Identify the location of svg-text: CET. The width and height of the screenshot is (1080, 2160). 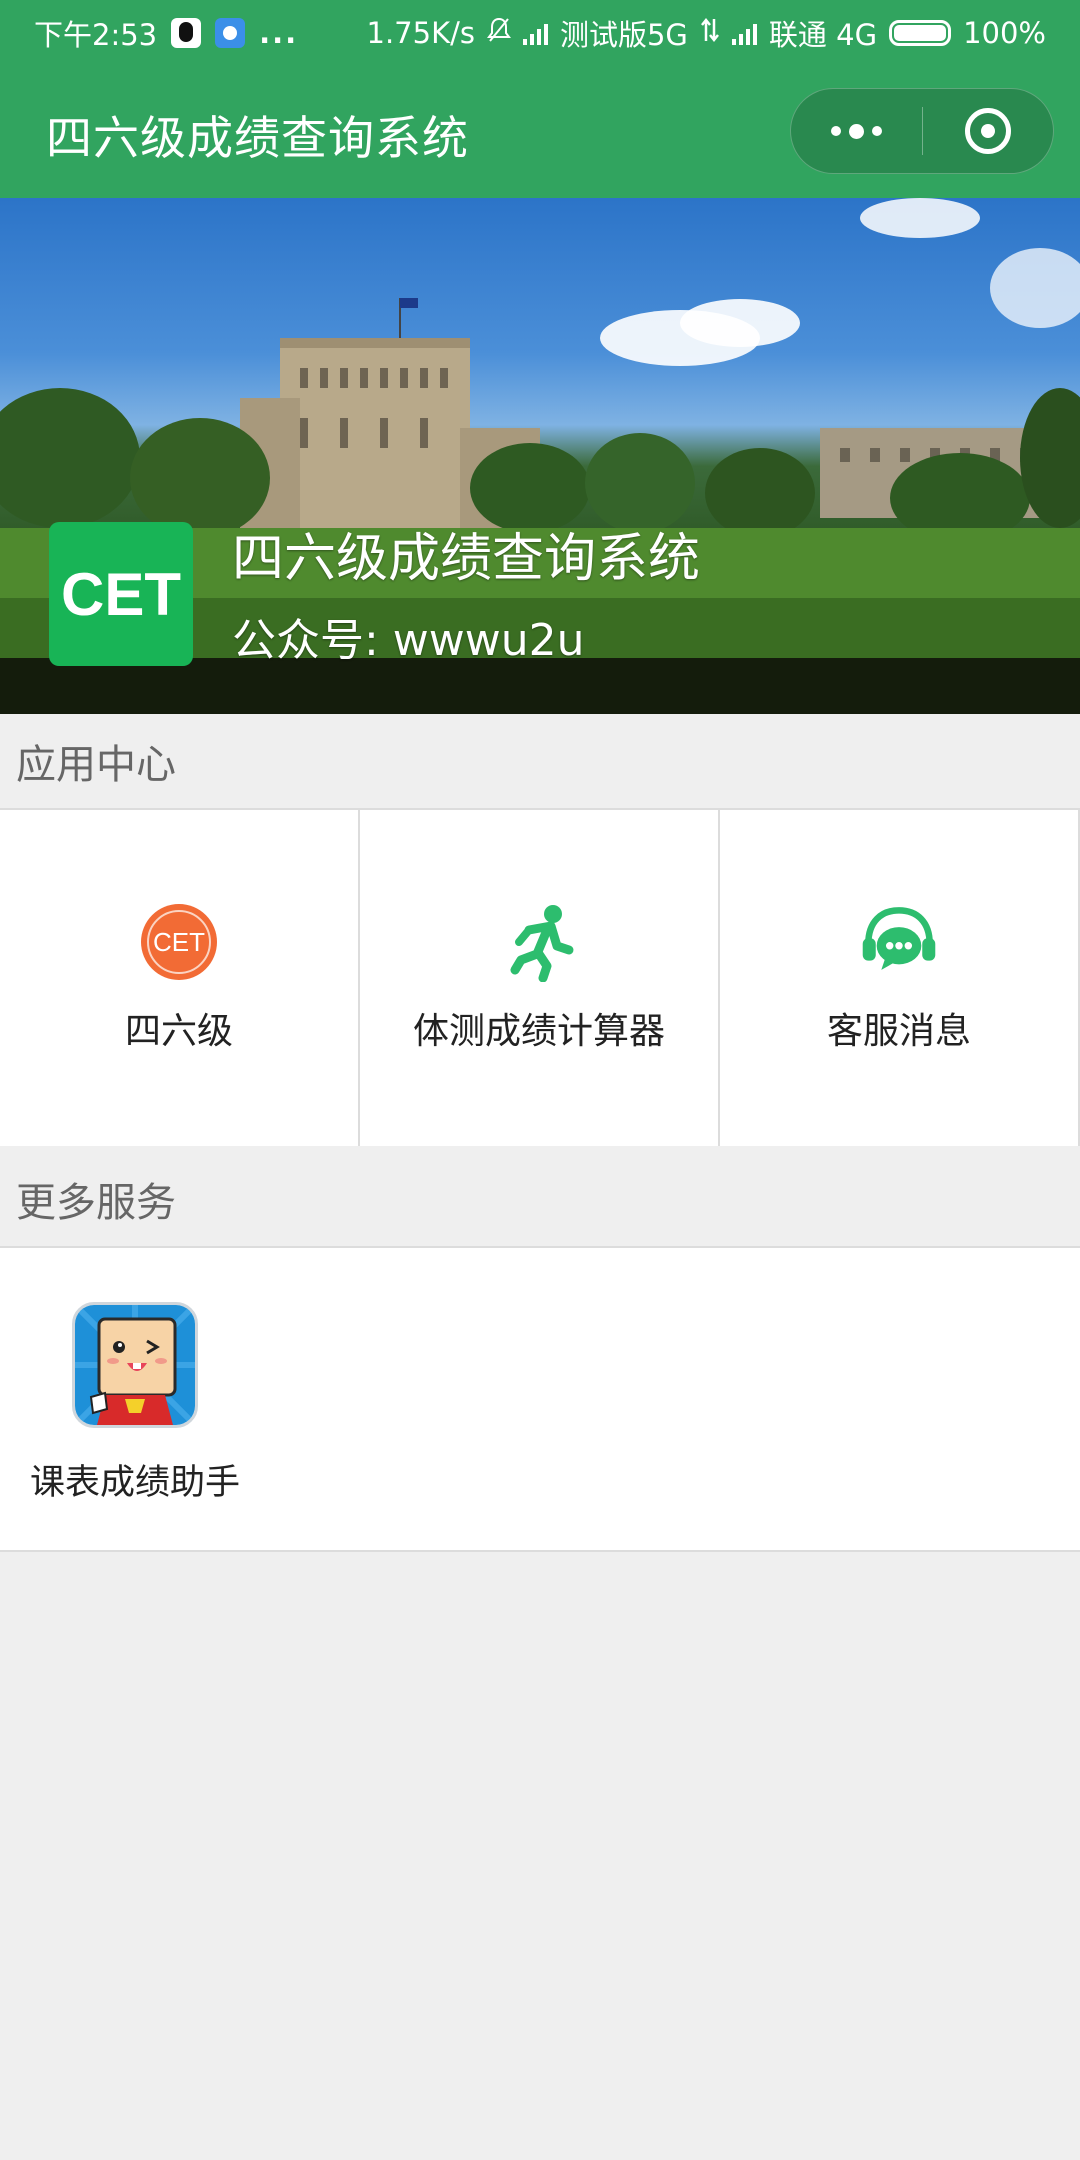
(179, 942).